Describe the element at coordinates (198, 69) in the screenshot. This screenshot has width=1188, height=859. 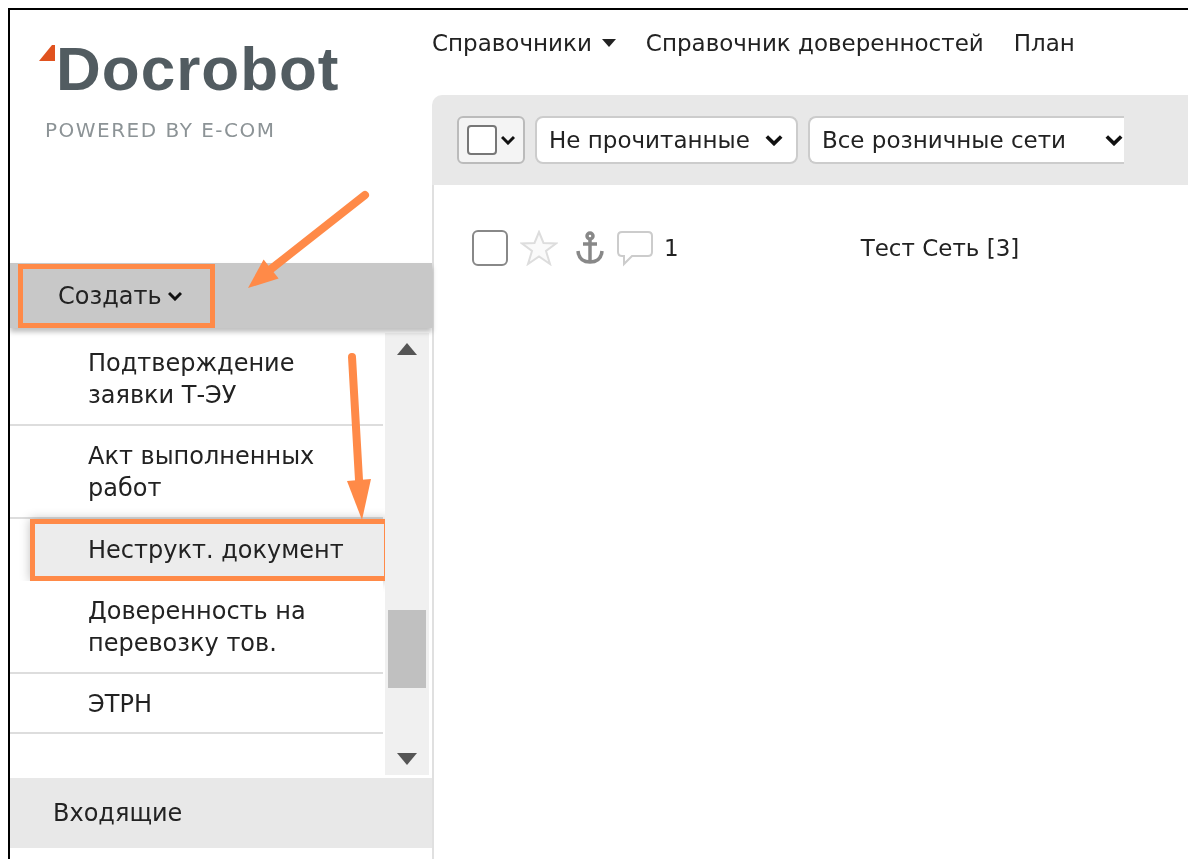
I see `logo-wordmark: Docrobot` at that location.